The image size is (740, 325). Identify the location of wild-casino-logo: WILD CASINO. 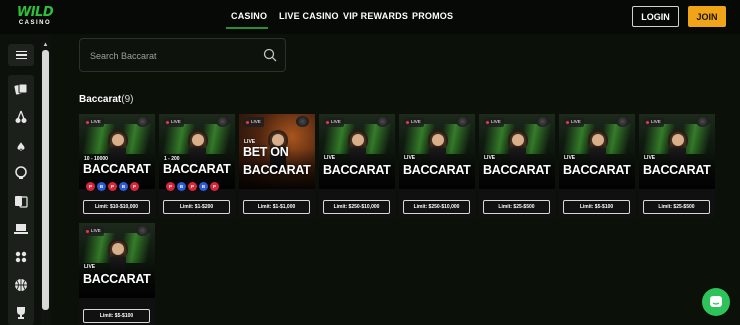
(35, 17).